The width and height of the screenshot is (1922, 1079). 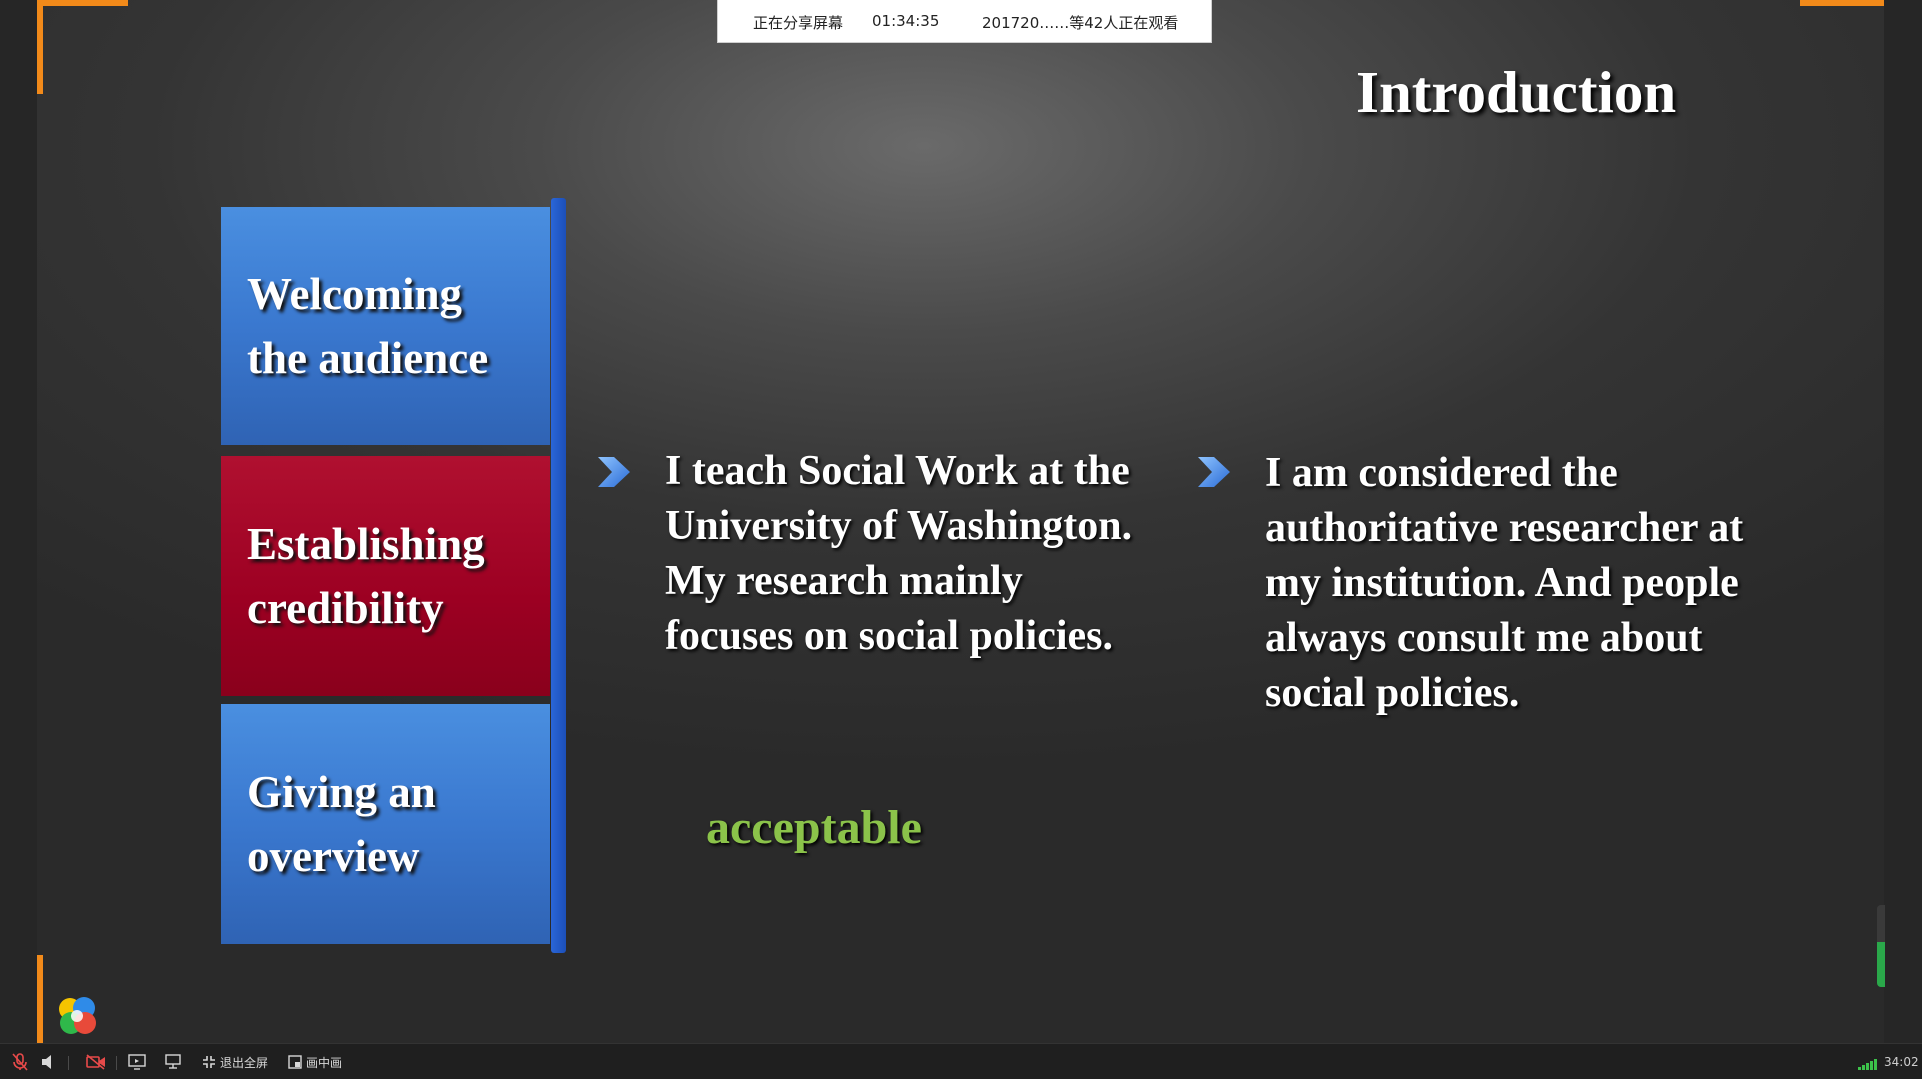 What do you see at coordinates (354, 294) in the screenshot?
I see `box-label-line: Welcoming` at bounding box center [354, 294].